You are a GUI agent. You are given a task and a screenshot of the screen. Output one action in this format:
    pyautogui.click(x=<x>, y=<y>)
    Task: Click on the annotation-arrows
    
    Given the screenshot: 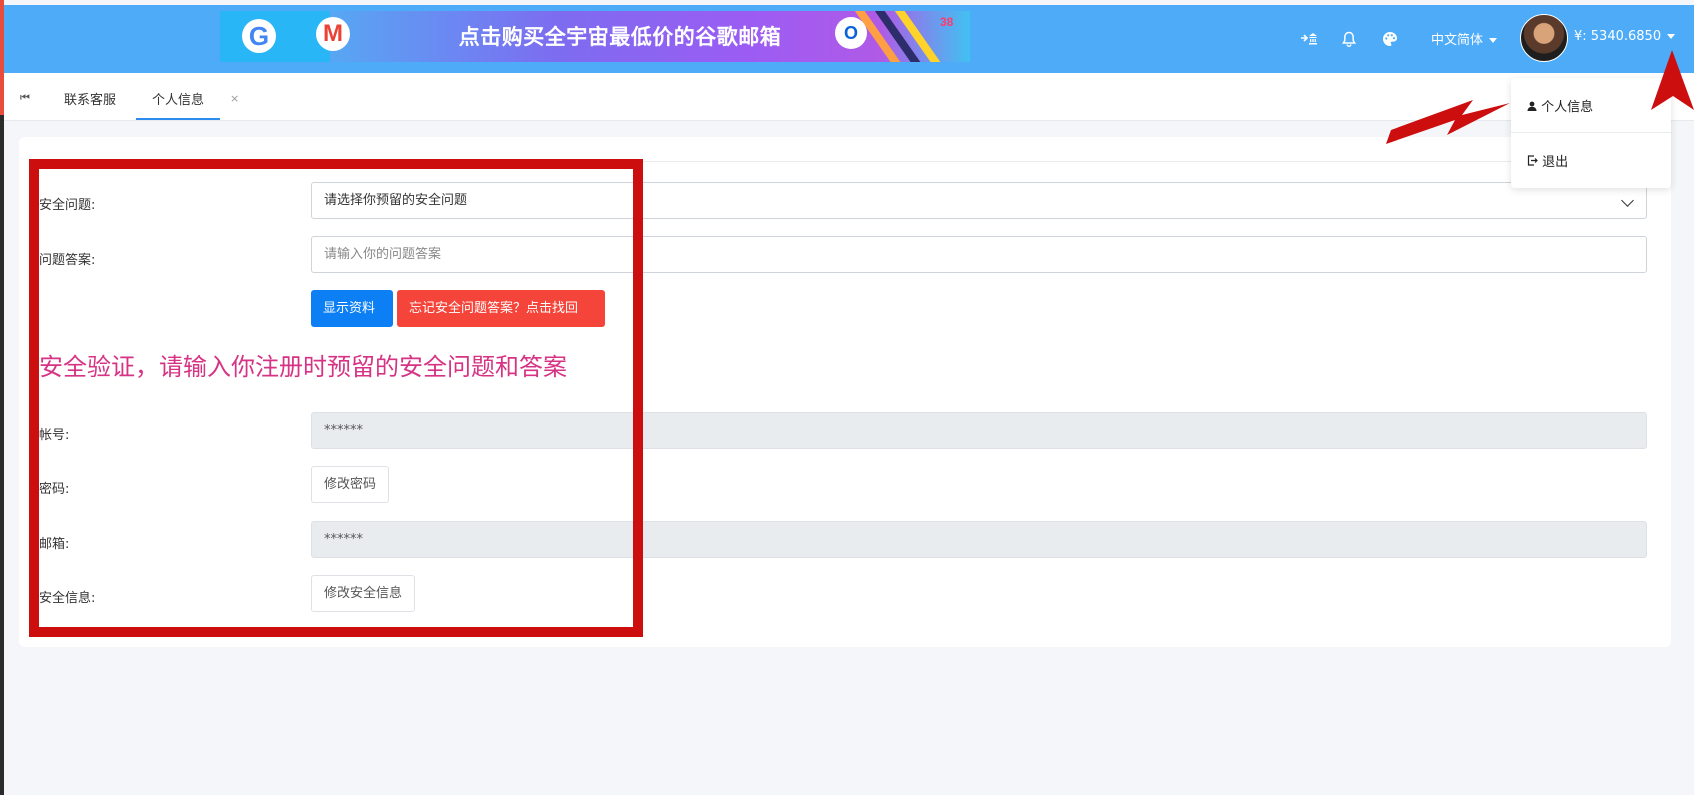 What is the action you would take?
    pyautogui.click(x=1540, y=97)
    